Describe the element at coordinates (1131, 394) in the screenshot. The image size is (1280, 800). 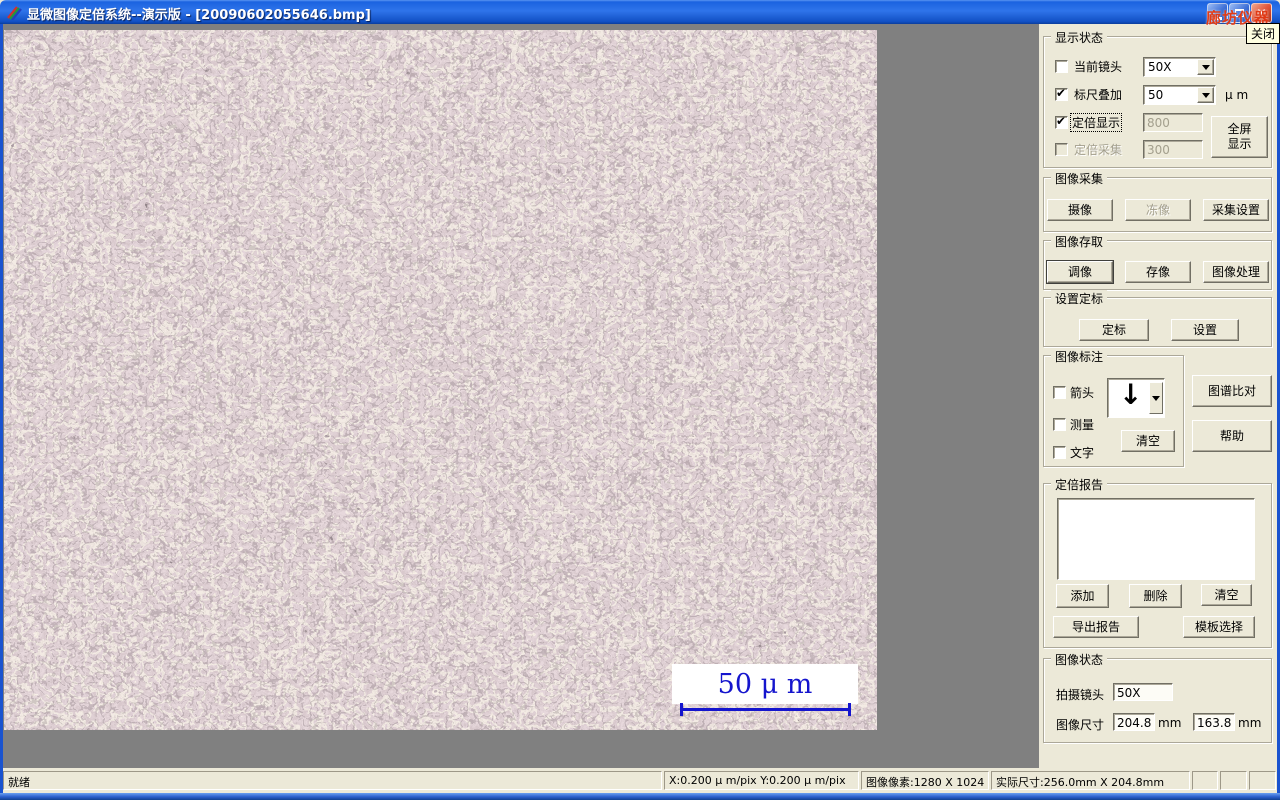
I see `down-arrow-icon: ↓` at that location.